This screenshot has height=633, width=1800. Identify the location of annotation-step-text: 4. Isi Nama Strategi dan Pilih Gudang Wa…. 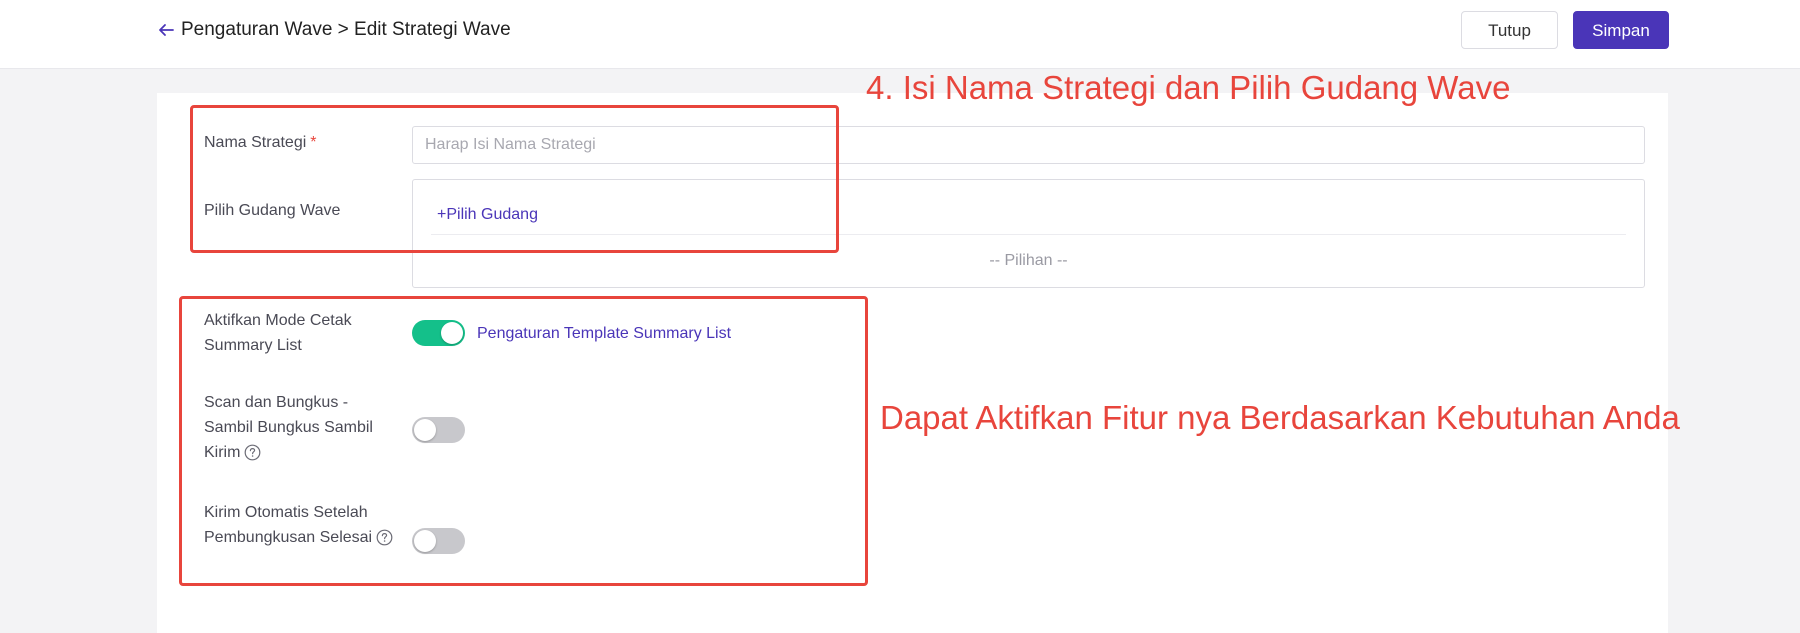
(1188, 87).